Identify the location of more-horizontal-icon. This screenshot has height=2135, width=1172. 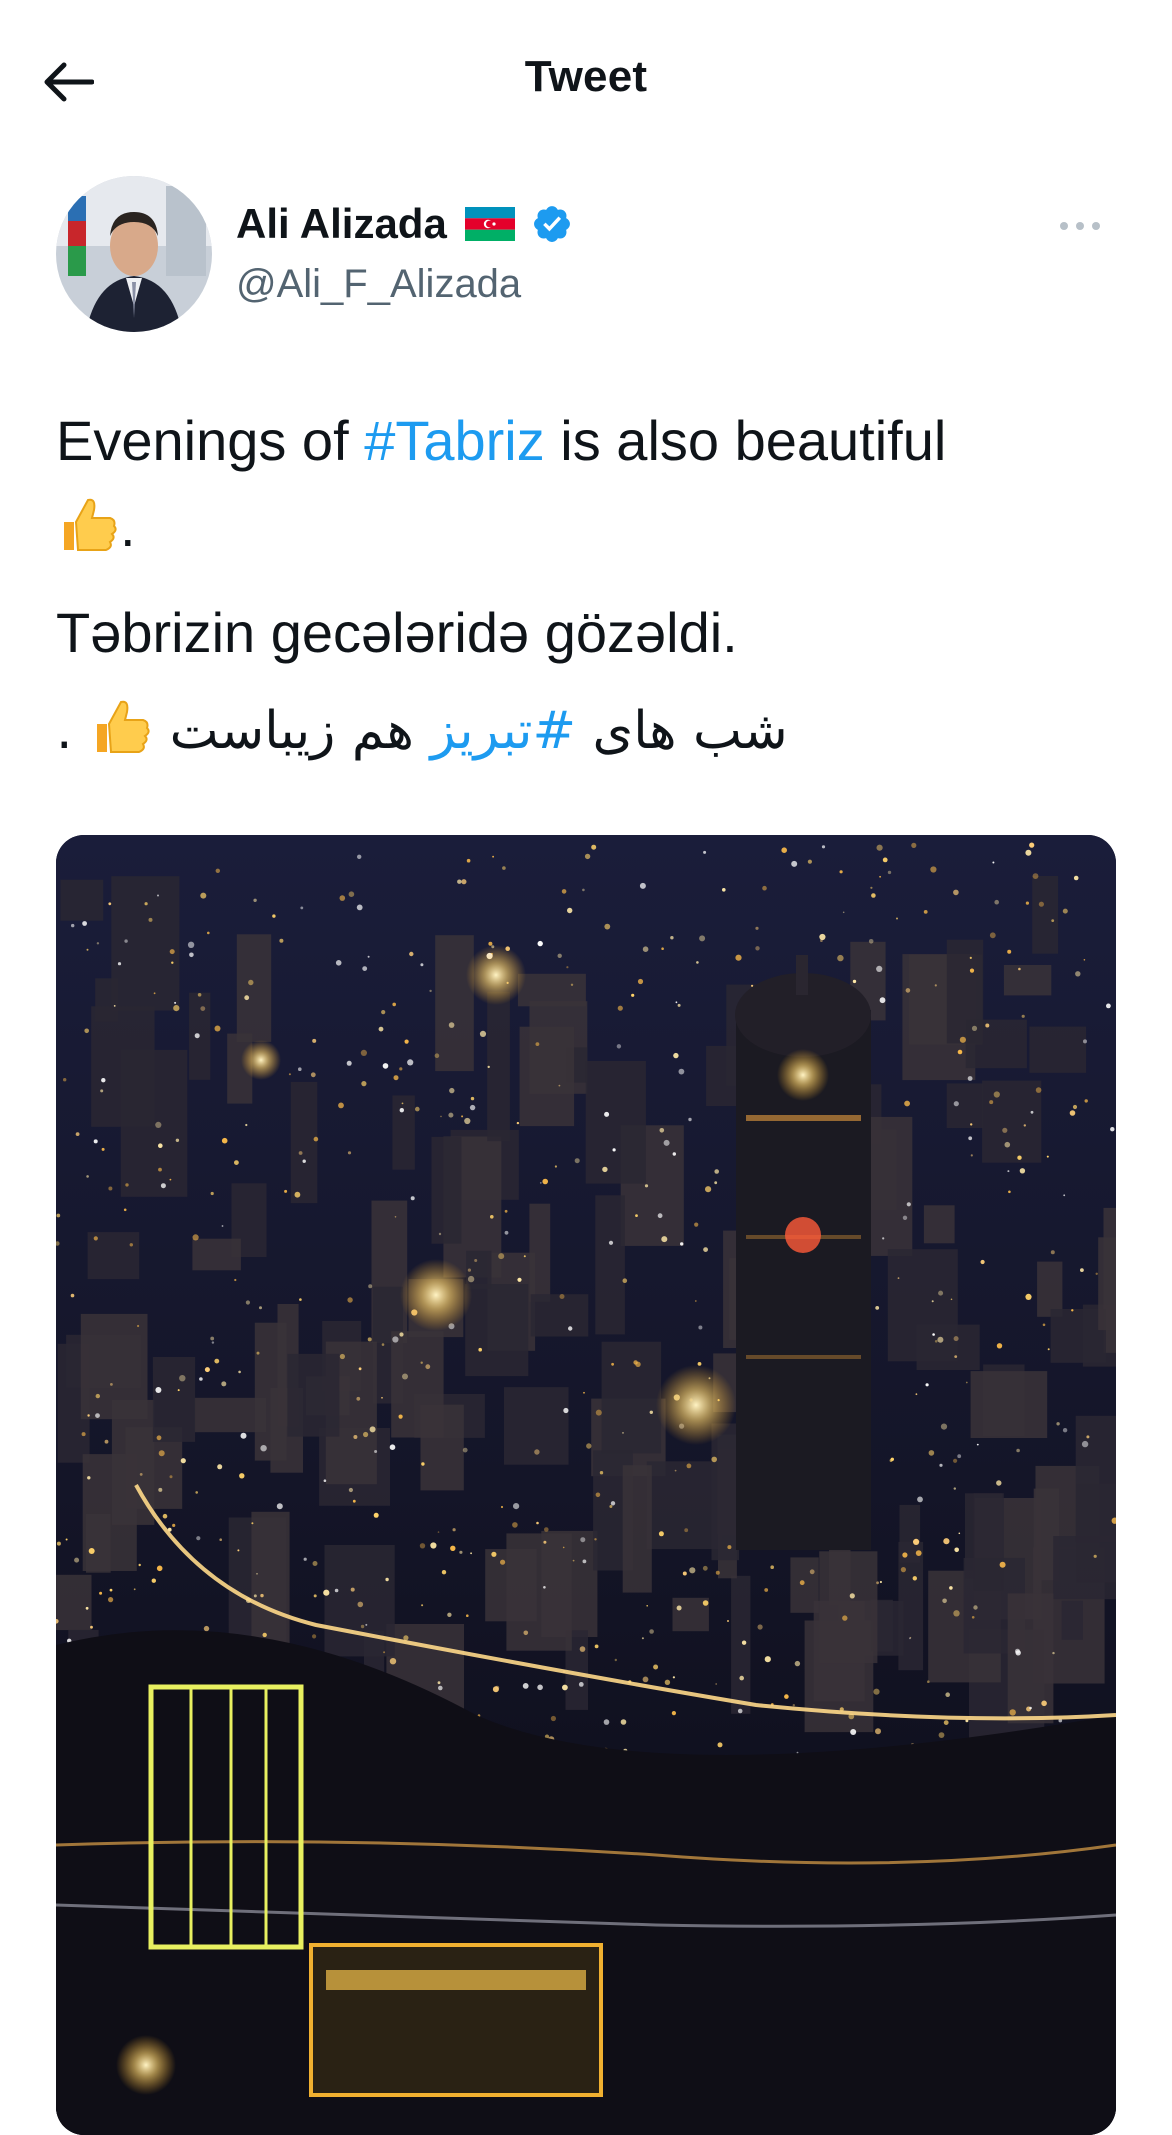
(1080, 226).